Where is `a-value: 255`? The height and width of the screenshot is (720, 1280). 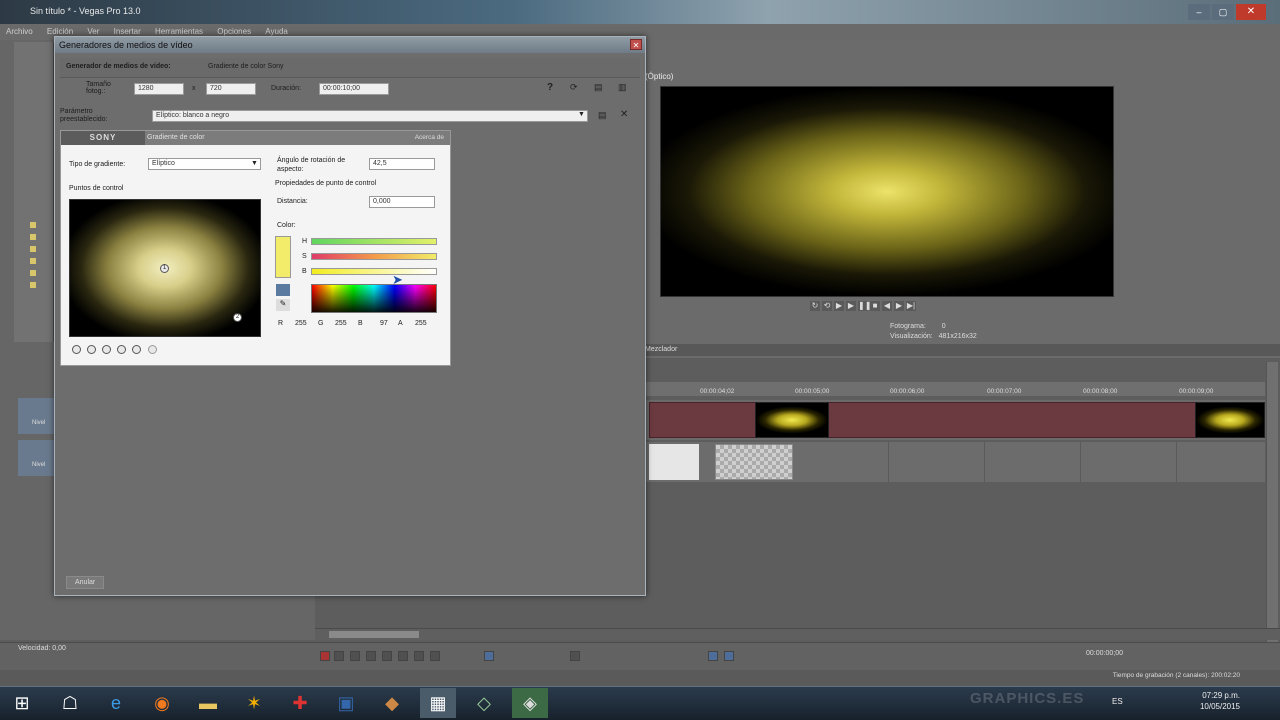
a-value: 255 is located at coordinates (421, 323).